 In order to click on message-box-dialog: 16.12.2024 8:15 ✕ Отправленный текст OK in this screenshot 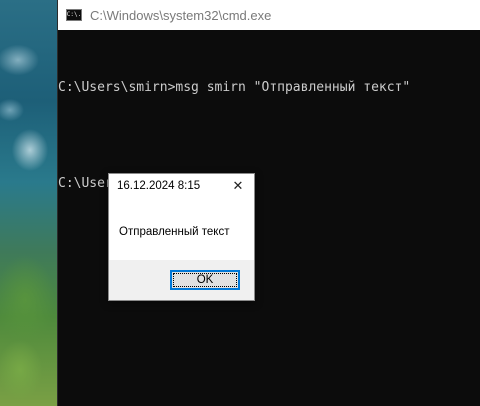, I will do `click(181, 237)`.